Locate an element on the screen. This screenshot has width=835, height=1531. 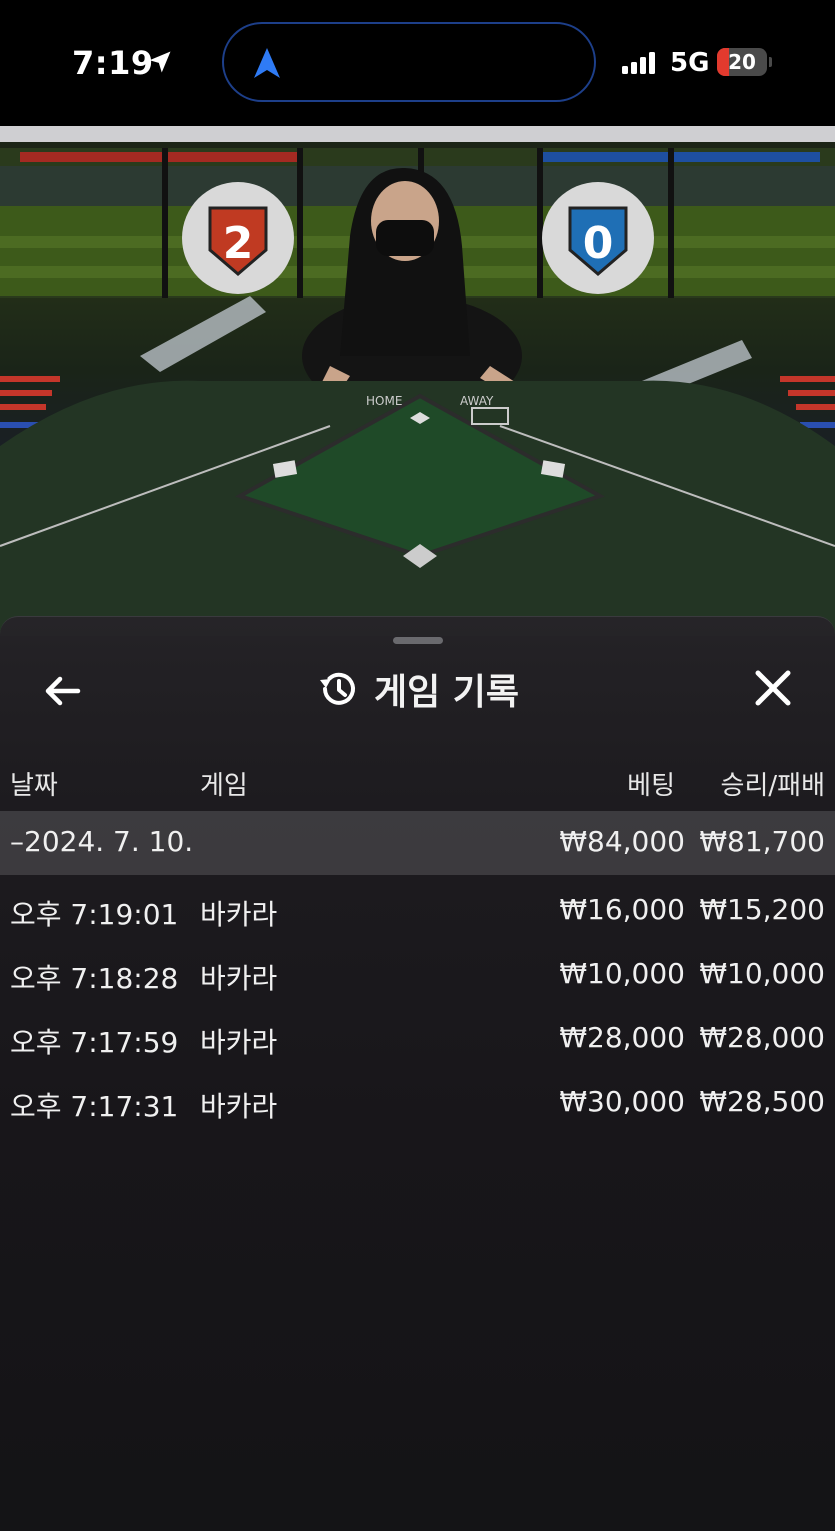
battery-icon: 20 is located at coordinates (742, 62).